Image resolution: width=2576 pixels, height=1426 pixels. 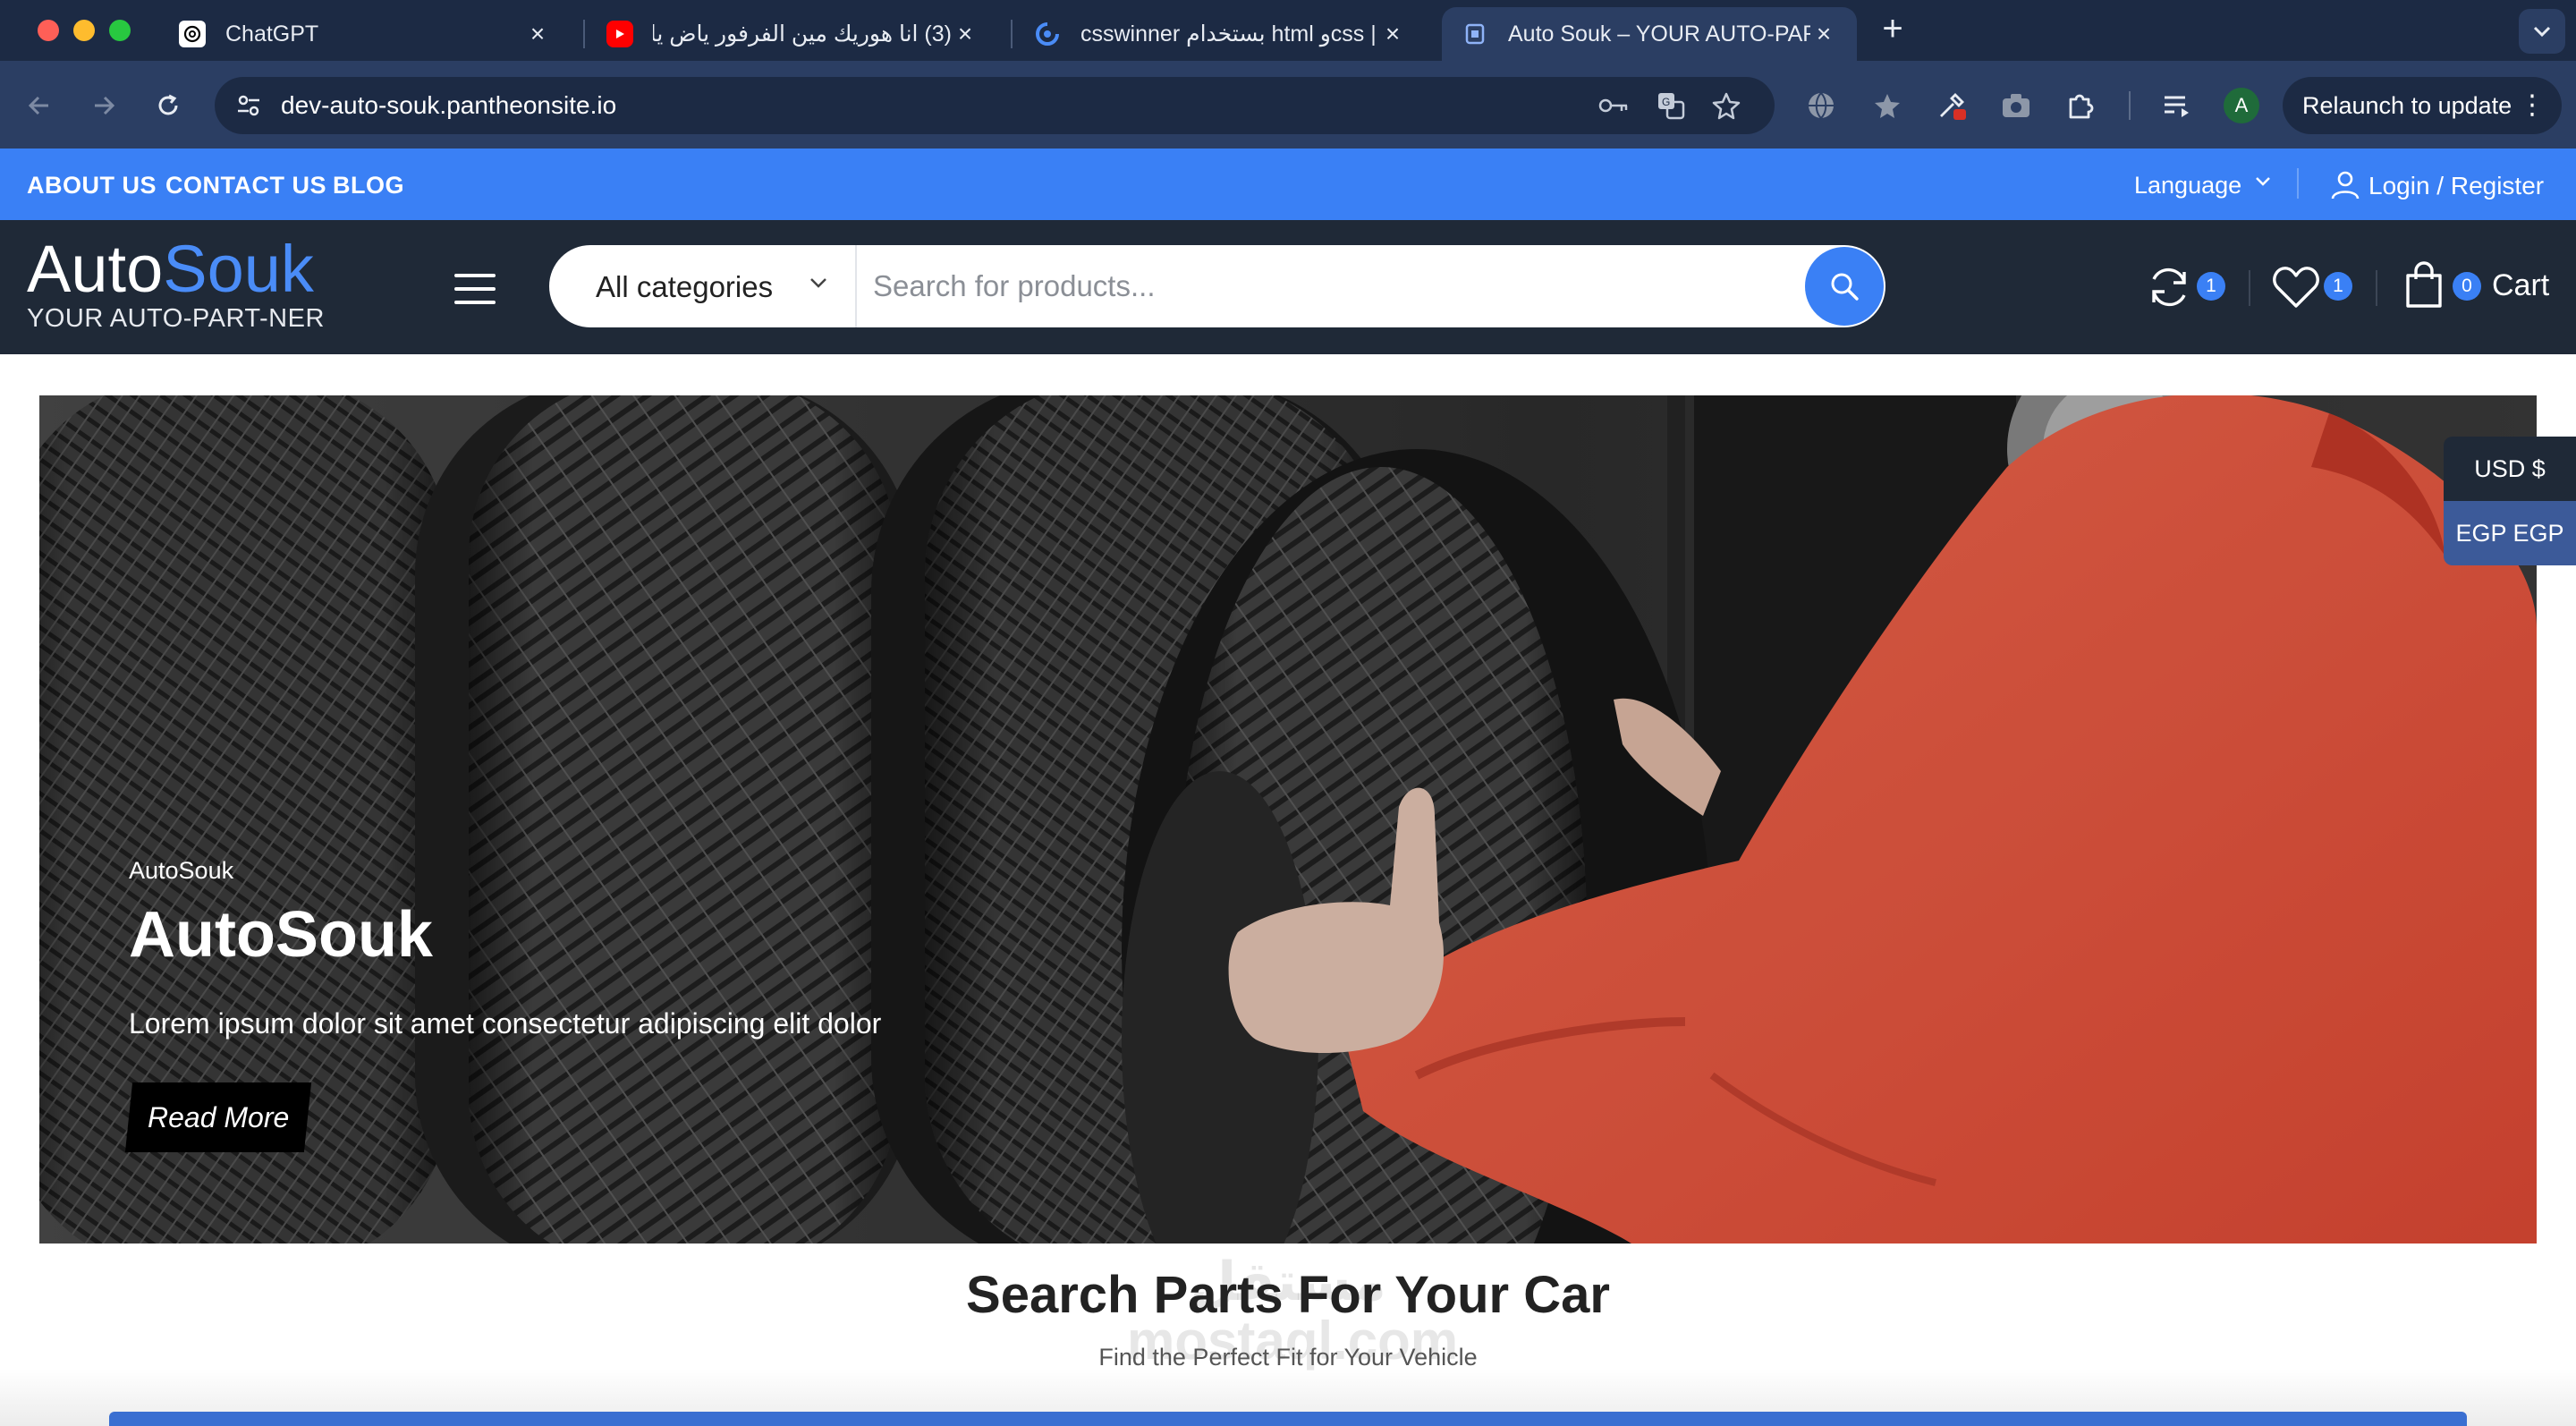 I want to click on read-more-button: Read More, so click(x=218, y=1117).